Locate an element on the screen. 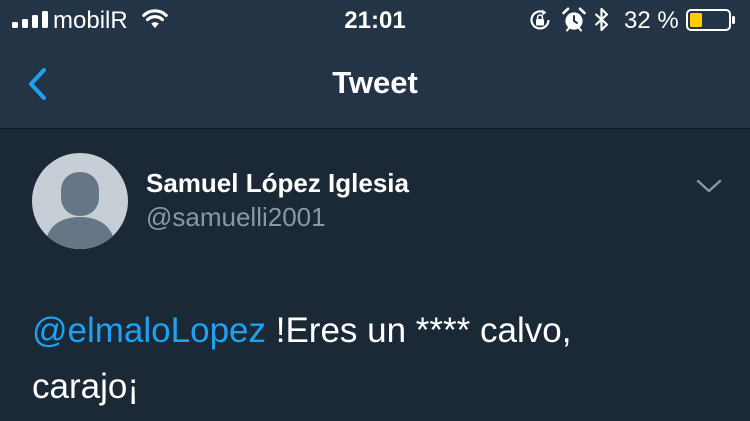 Image resolution: width=750 pixels, height=421 pixels. alarm-icon is located at coordinates (574, 19).